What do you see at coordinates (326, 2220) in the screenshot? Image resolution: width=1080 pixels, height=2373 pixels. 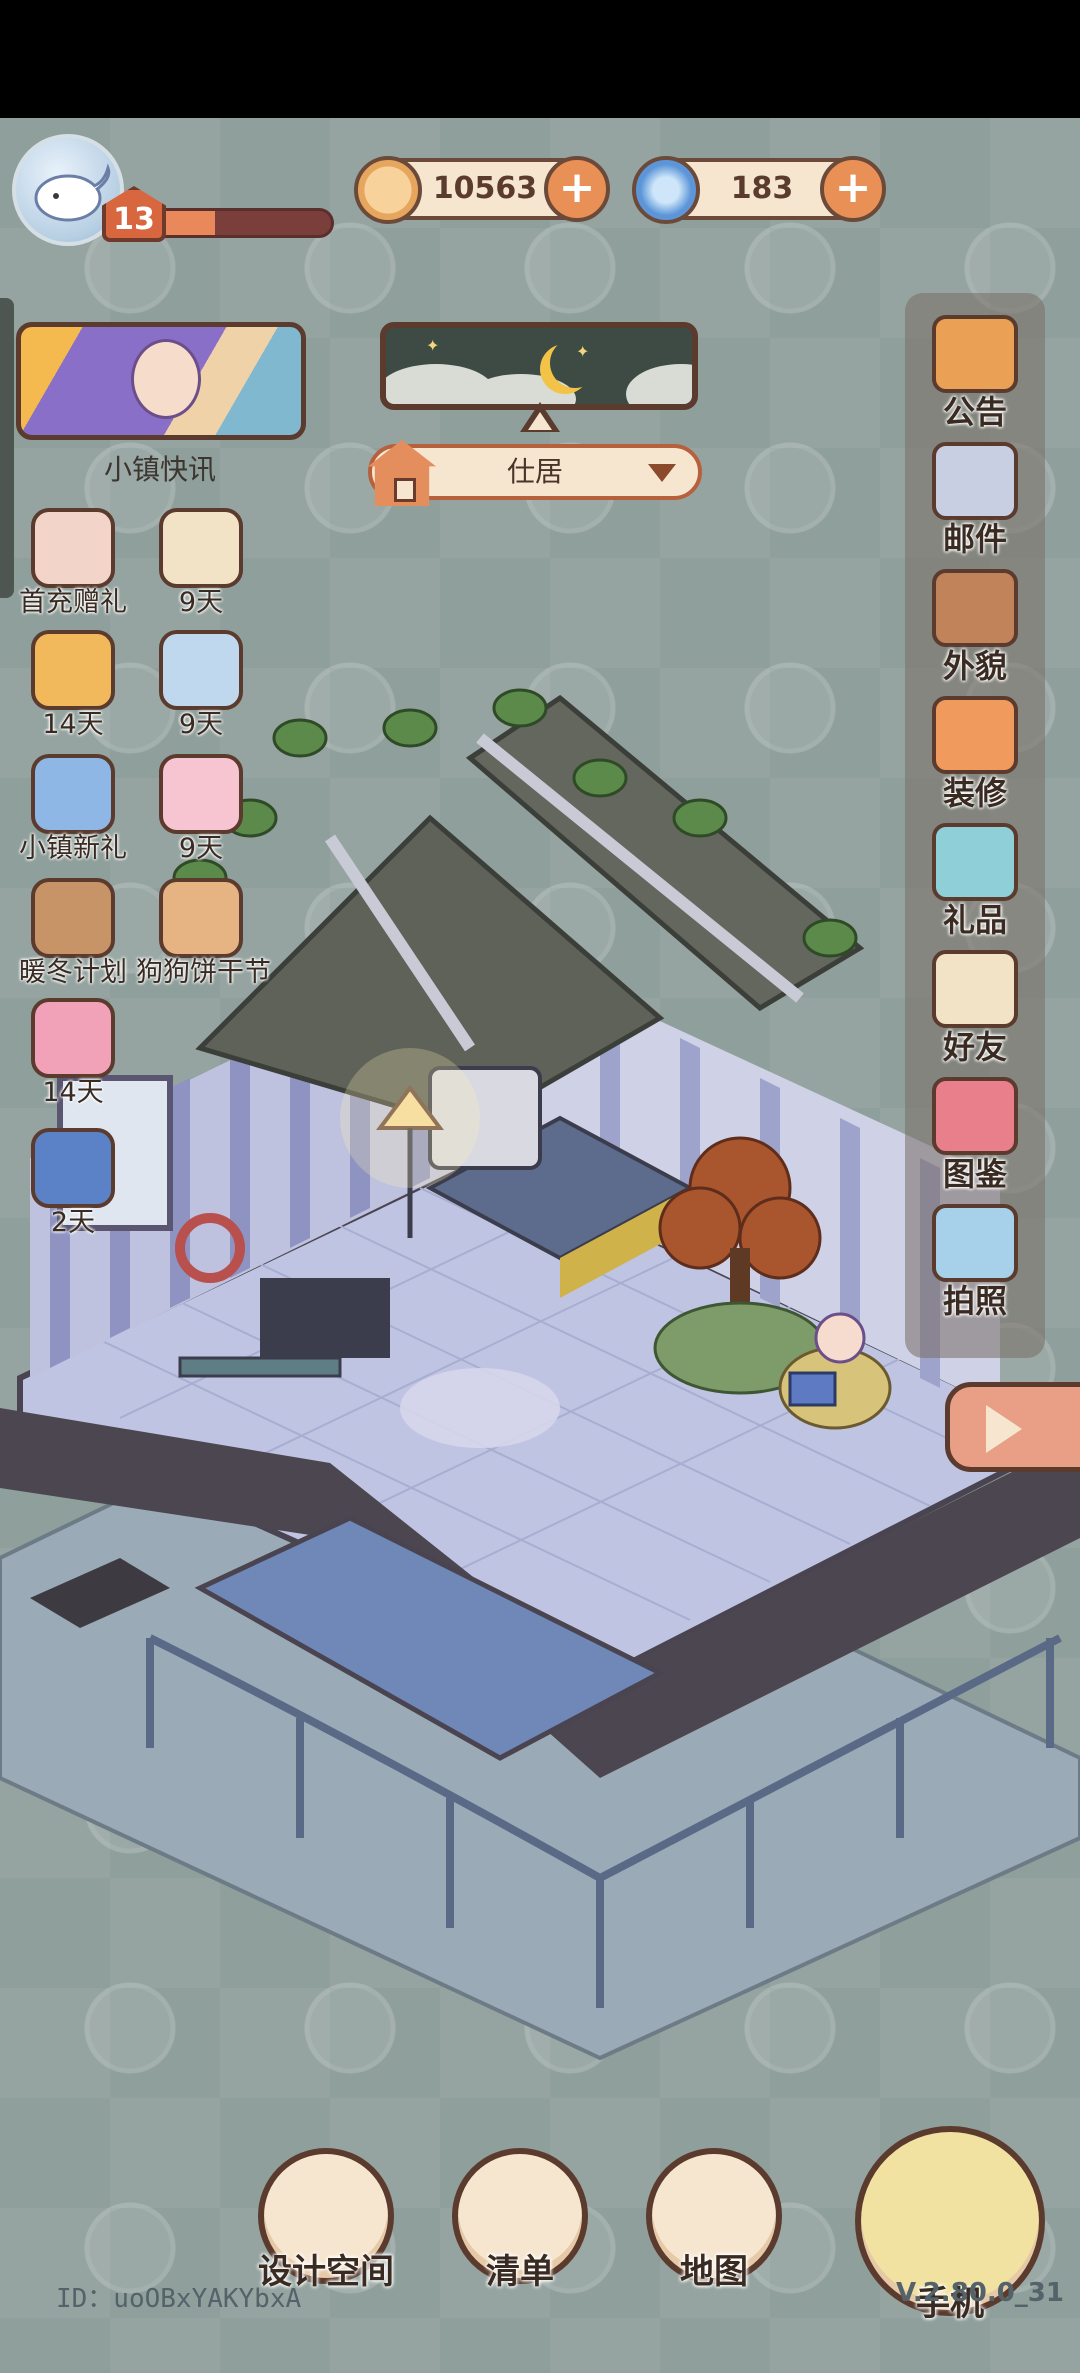 I see `design-space-button: 设计空间` at bounding box center [326, 2220].